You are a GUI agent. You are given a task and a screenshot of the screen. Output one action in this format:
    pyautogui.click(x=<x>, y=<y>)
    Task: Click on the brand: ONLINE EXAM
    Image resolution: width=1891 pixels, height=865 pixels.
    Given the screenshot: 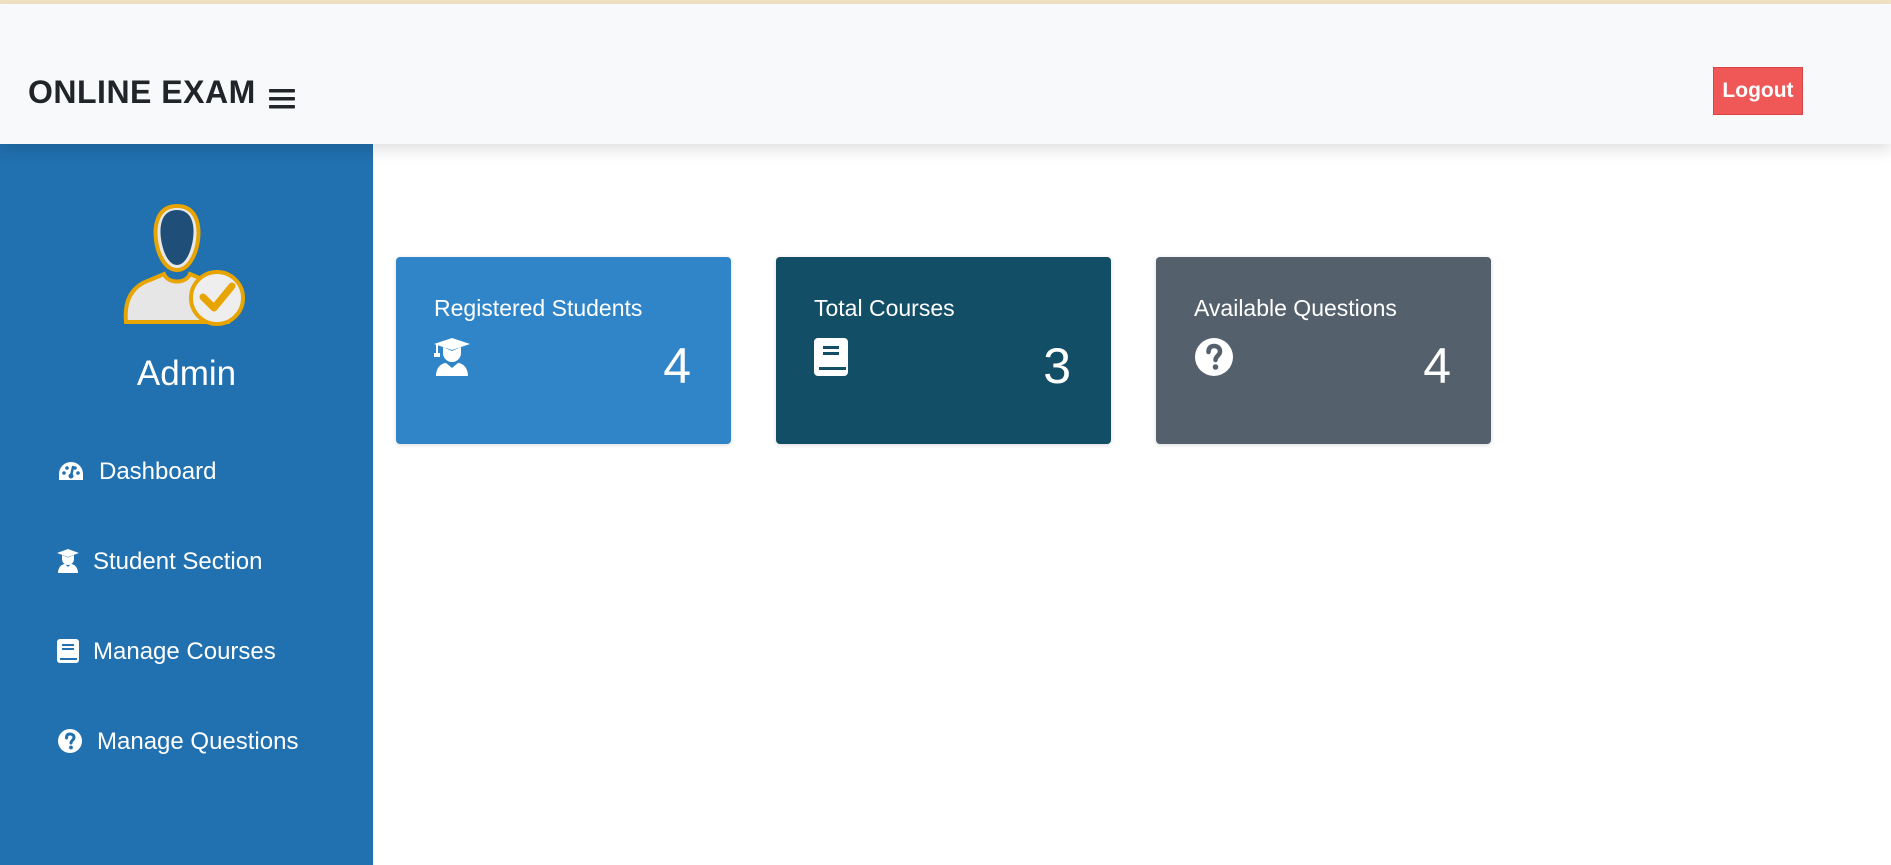 What is the action you would take?
    pyautogui.click(x=162, y=92)
    